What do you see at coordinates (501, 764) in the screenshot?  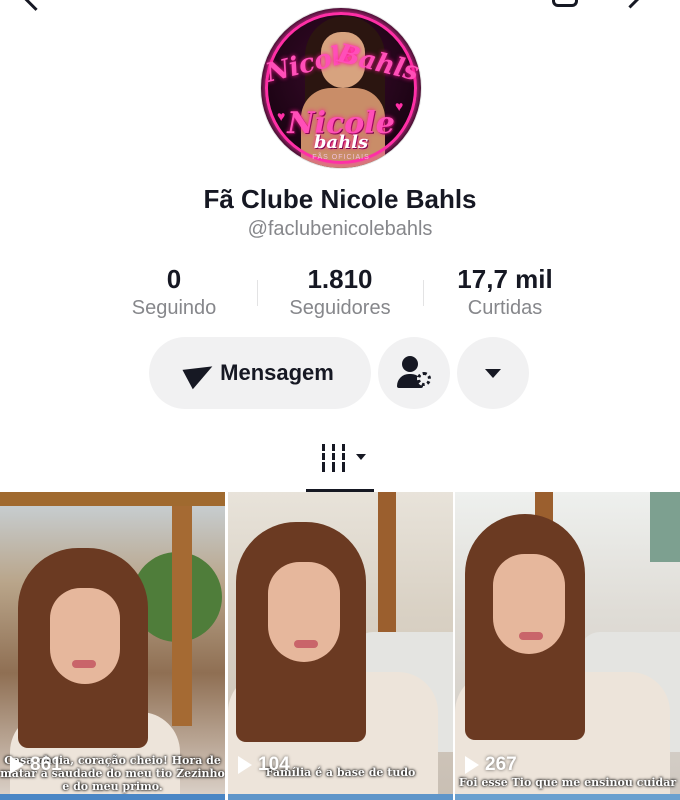 I see `view-count-value: 267` at bounding box center [501, 764].